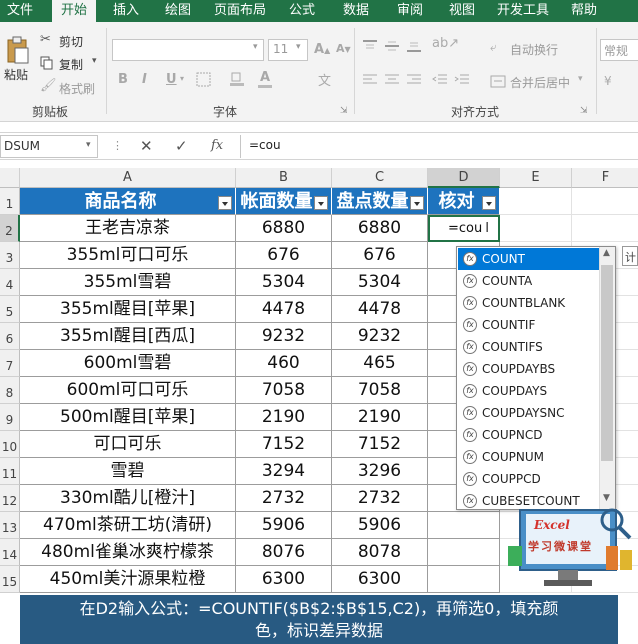 This screenshot has width=638, height=644. I want to click on table-cell: 600ml雪碧, so click(128, 363).